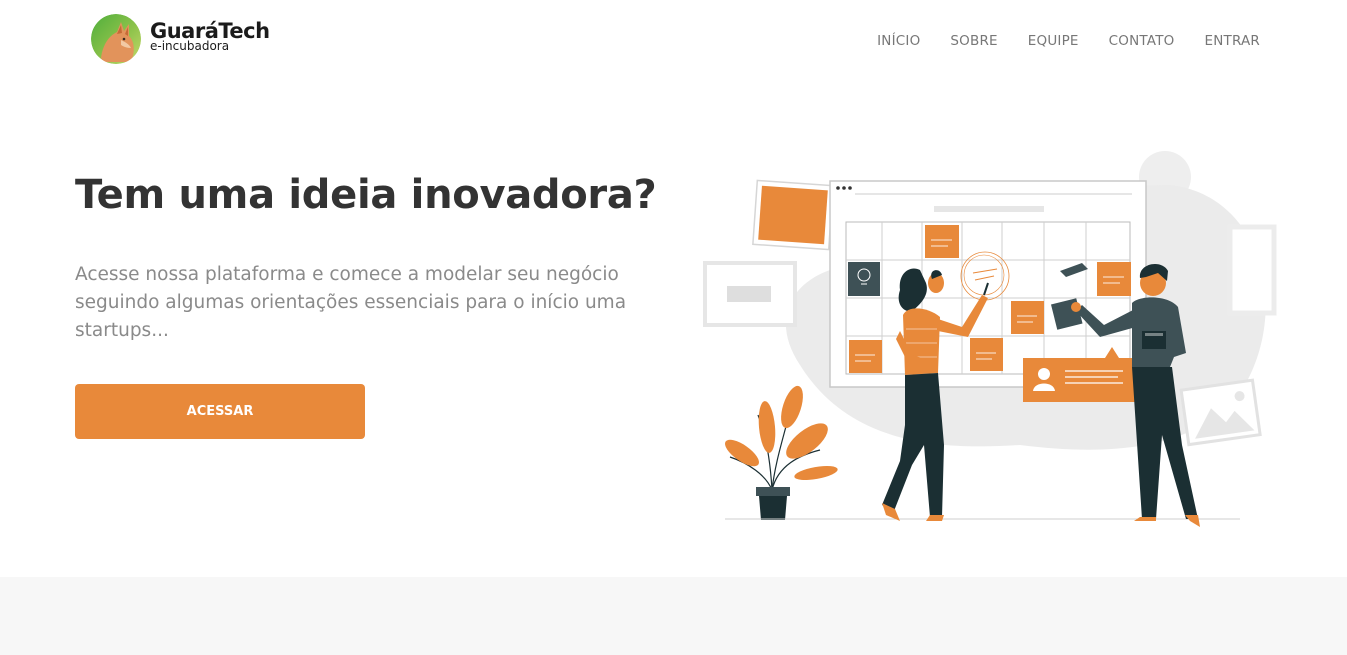 Image resolution: width=1347 pixels, height=655 pixels. What do you see at coordinates (973, 41) in the screenshot?
I see `nav-link-sobre: SOBRE` at bounding box center [973, 41].